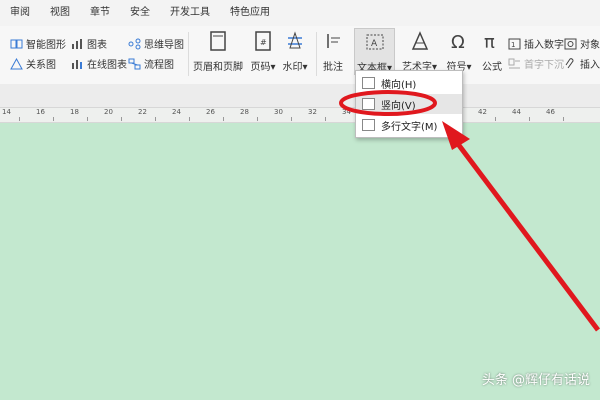  Describe the element at coordinates (41, 65) in the screenshot. I see `relation-map-label: 关系图` at that location.